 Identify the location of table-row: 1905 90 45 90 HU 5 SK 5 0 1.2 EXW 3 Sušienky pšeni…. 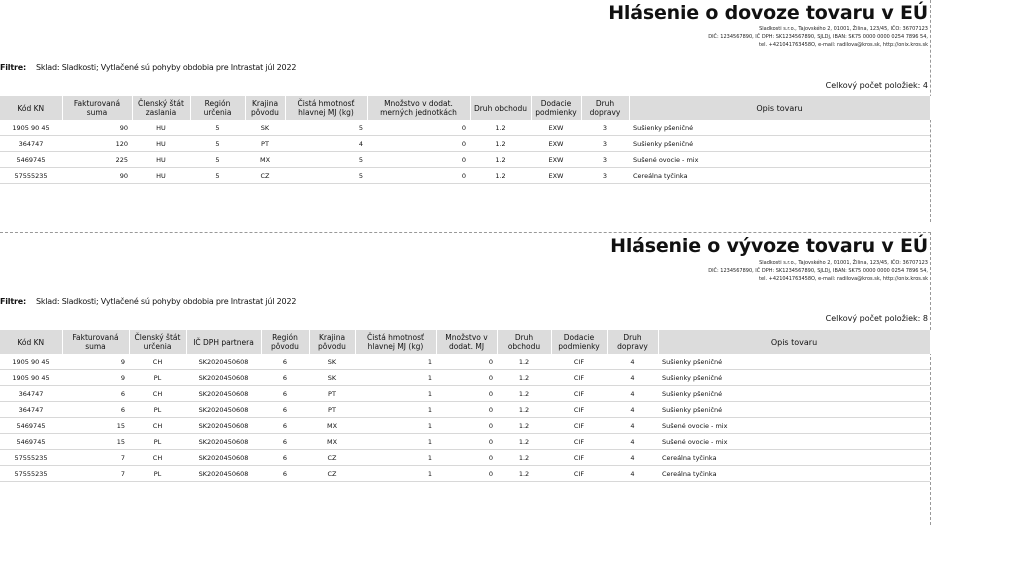
(465, 128).